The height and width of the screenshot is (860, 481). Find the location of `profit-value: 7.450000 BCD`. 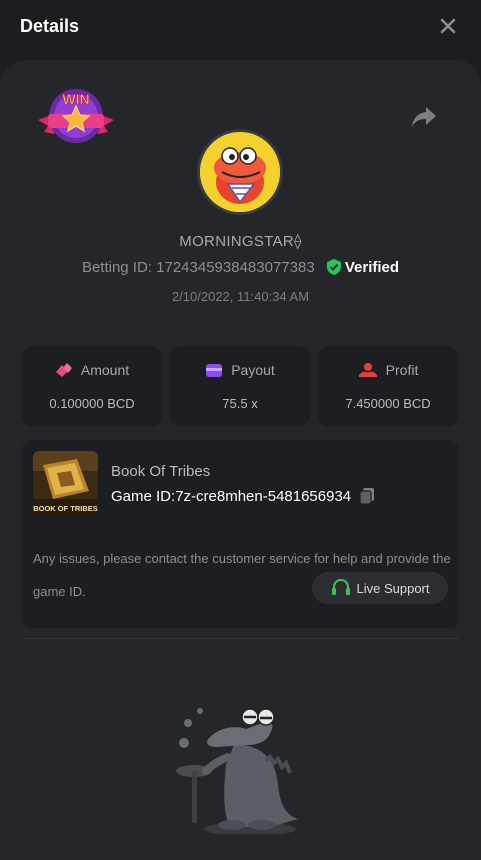

profit-value: 7.450000 BCD is located at coordinates (388, 403).